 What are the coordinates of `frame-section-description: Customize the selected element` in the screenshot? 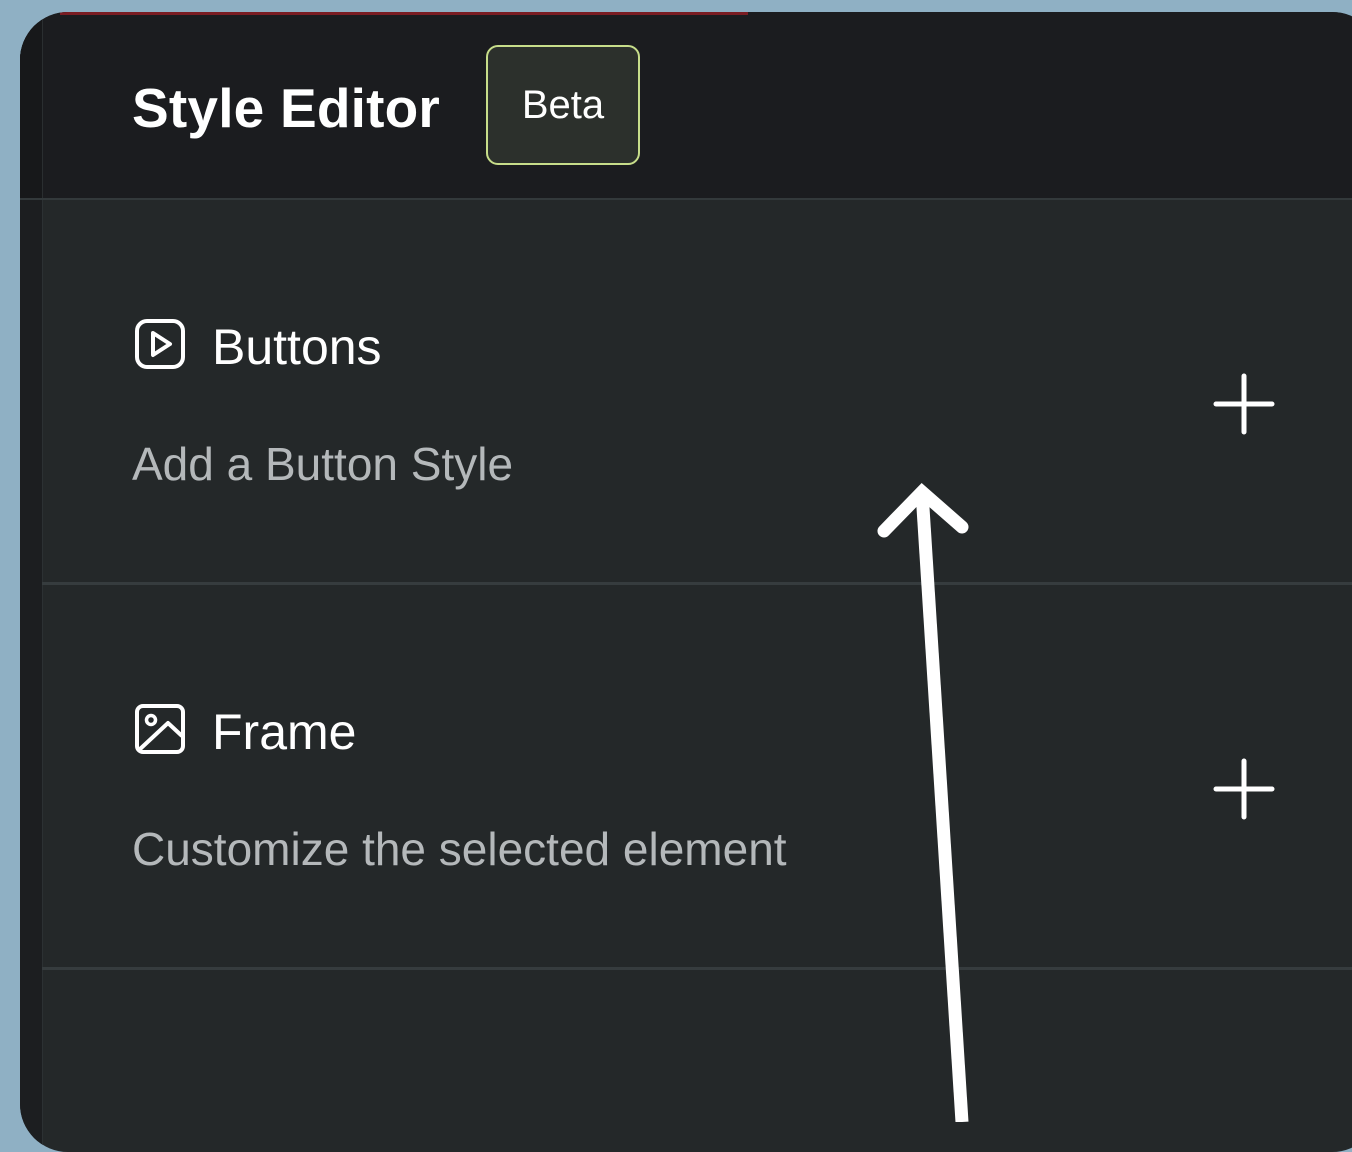 It's located at (459, 849).